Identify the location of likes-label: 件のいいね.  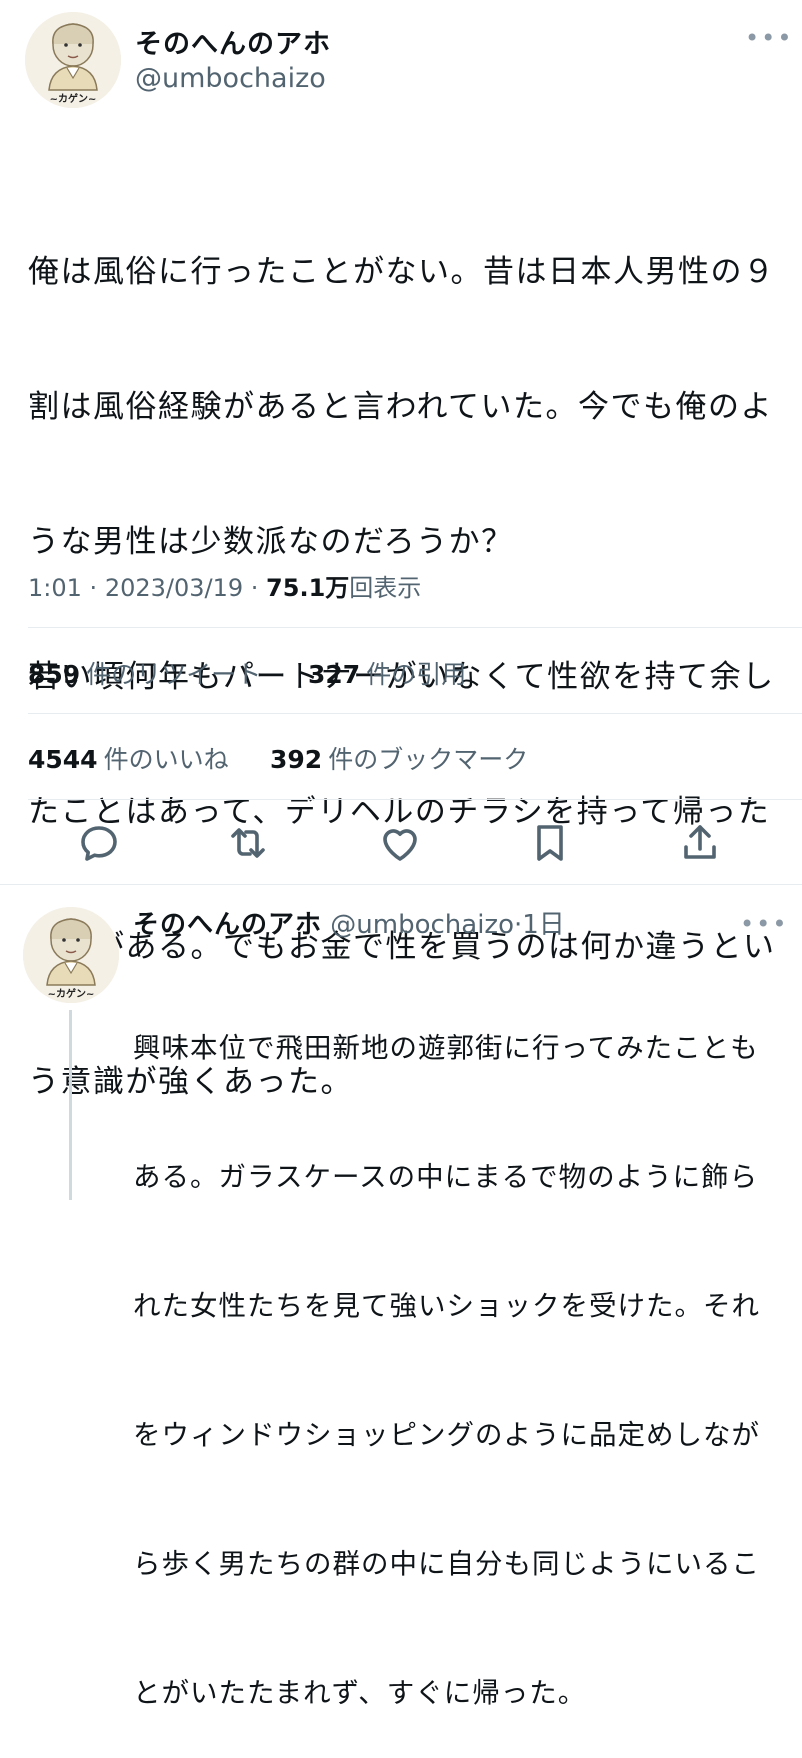
(166, 759).